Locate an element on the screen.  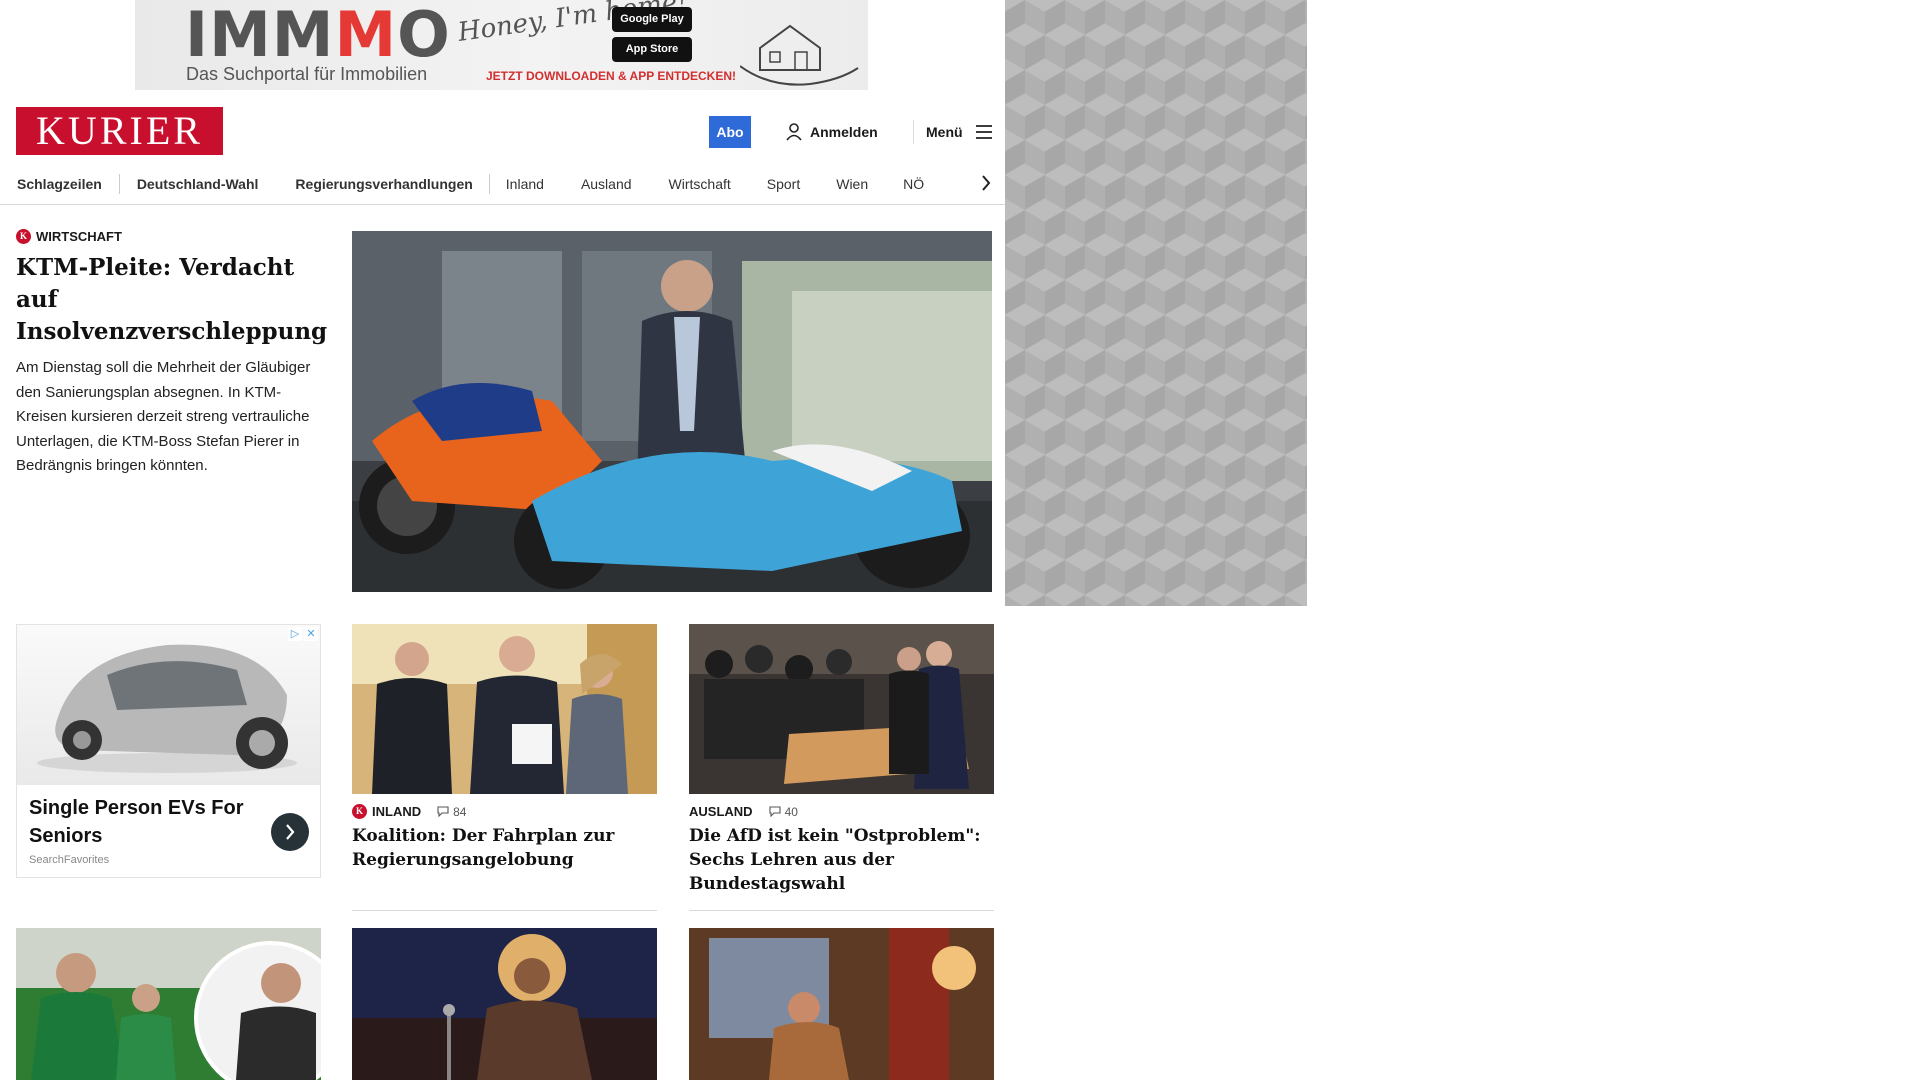
nav-item-inland: Inland is located at coordinates (525, 184).